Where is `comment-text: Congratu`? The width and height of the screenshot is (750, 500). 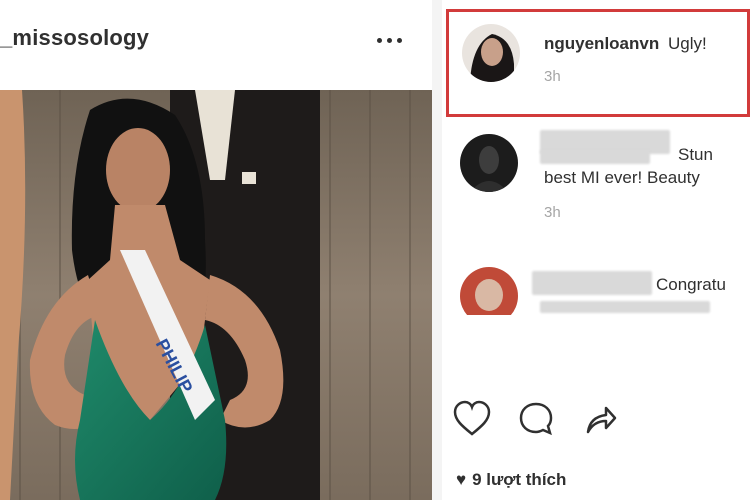
comment-text: Congratu is located at coordinates (691, 284).